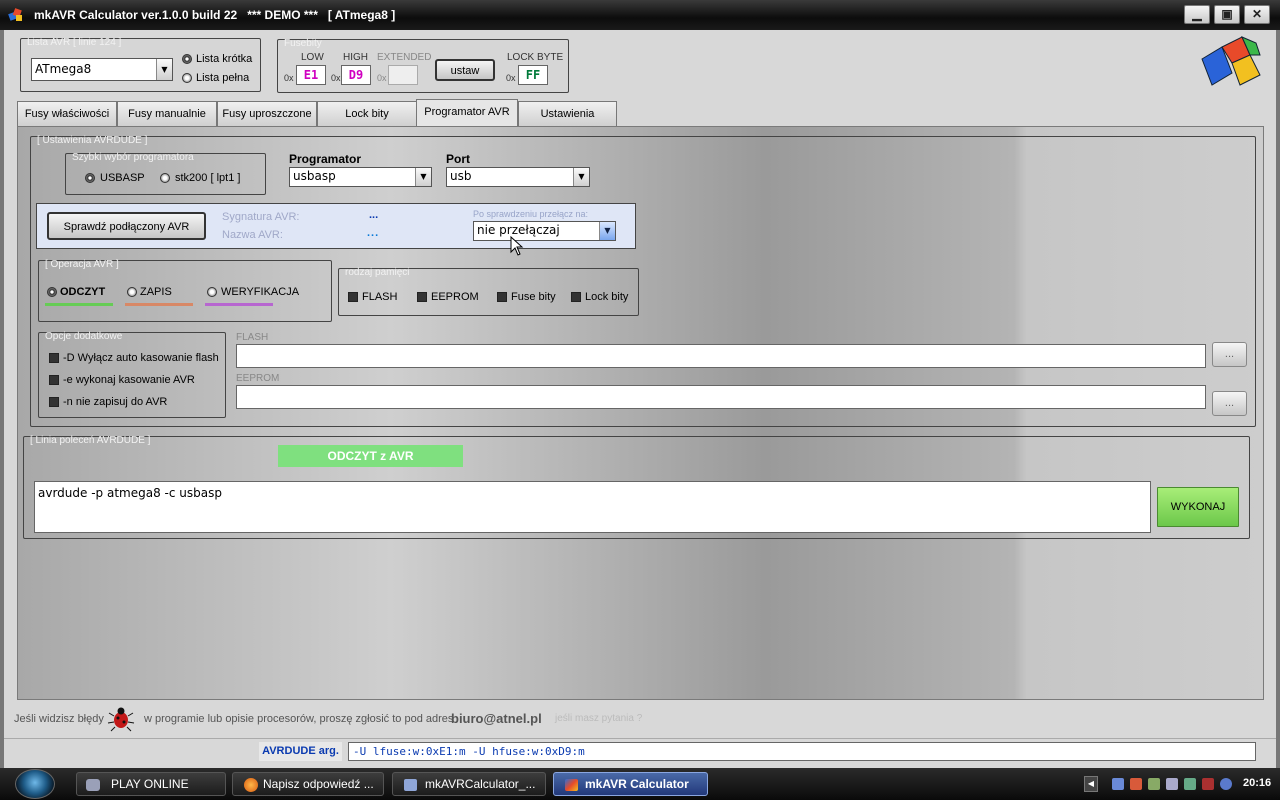 The height and width of the screenshot is (800, 1280). Describe the element at coordinates (360, 177) in the screenshot. I see `programmer-select: usbasp ▼` at that location.